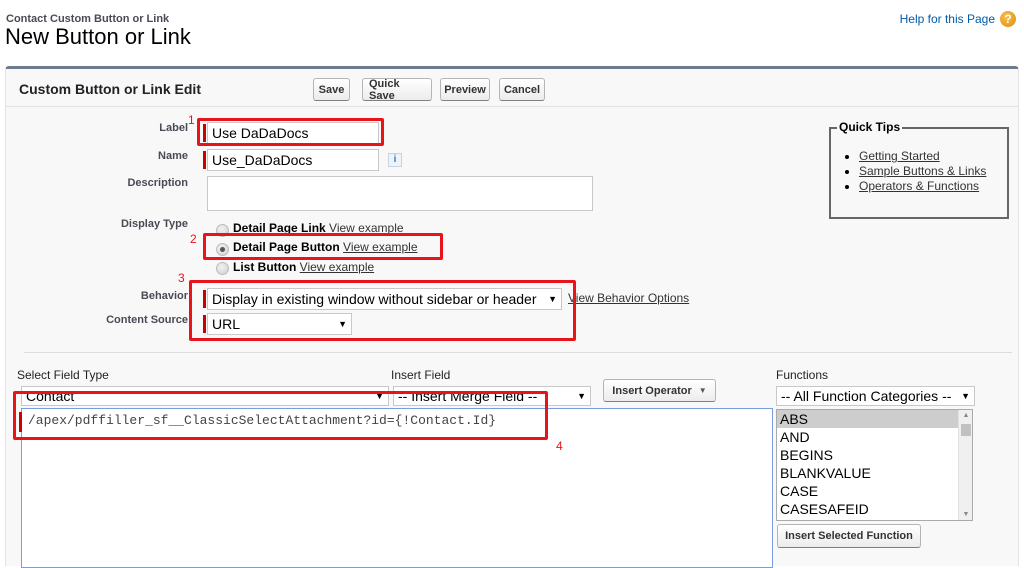 This screenshot has width=1024, height=568. I want to click on panel-title: Custom Button or Link Edit, so click(110, 89).